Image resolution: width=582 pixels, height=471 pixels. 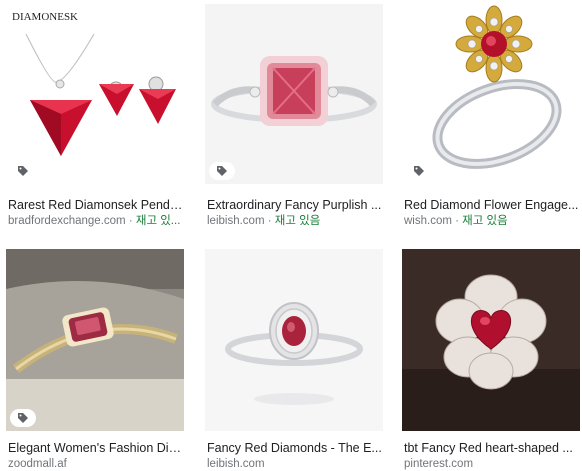 I want to click on result-image-heart-diamond, so click(x=491, y=340).